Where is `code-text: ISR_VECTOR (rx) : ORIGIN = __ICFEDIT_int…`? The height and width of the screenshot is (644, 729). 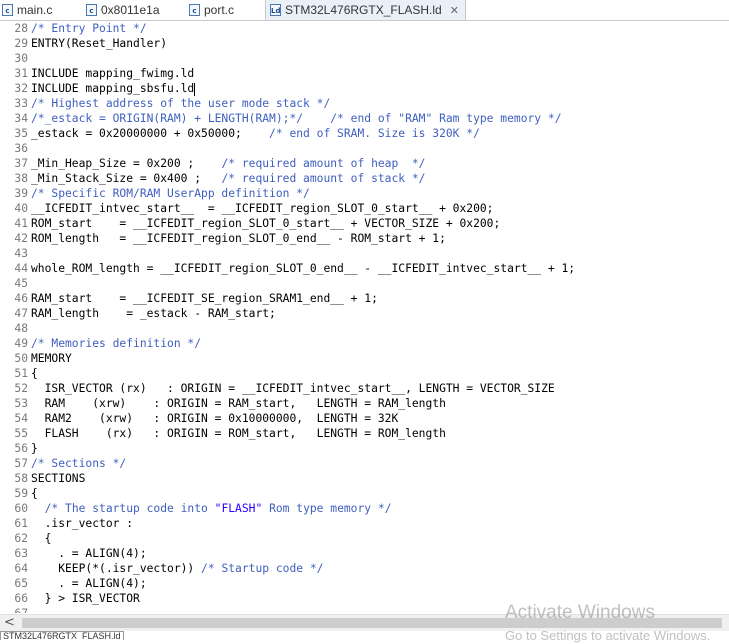
code-text: ISR_VECTOR (rx) : ORIGIN = __ICFEDIT_int… is located at coordinates (293, 388).